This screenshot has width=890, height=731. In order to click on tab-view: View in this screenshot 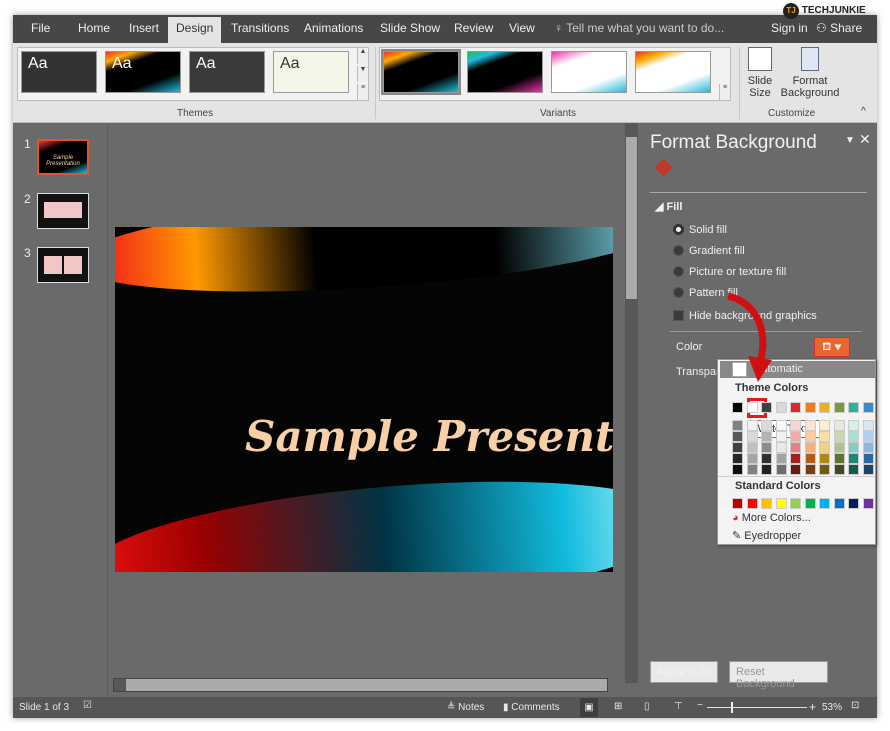, I will do `click(522, 28)`.